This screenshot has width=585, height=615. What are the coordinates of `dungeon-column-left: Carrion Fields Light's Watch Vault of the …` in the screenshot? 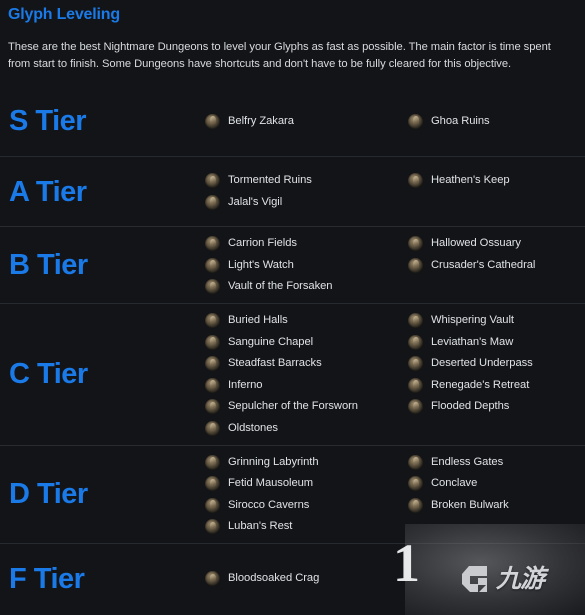 It's located at (306, 265).